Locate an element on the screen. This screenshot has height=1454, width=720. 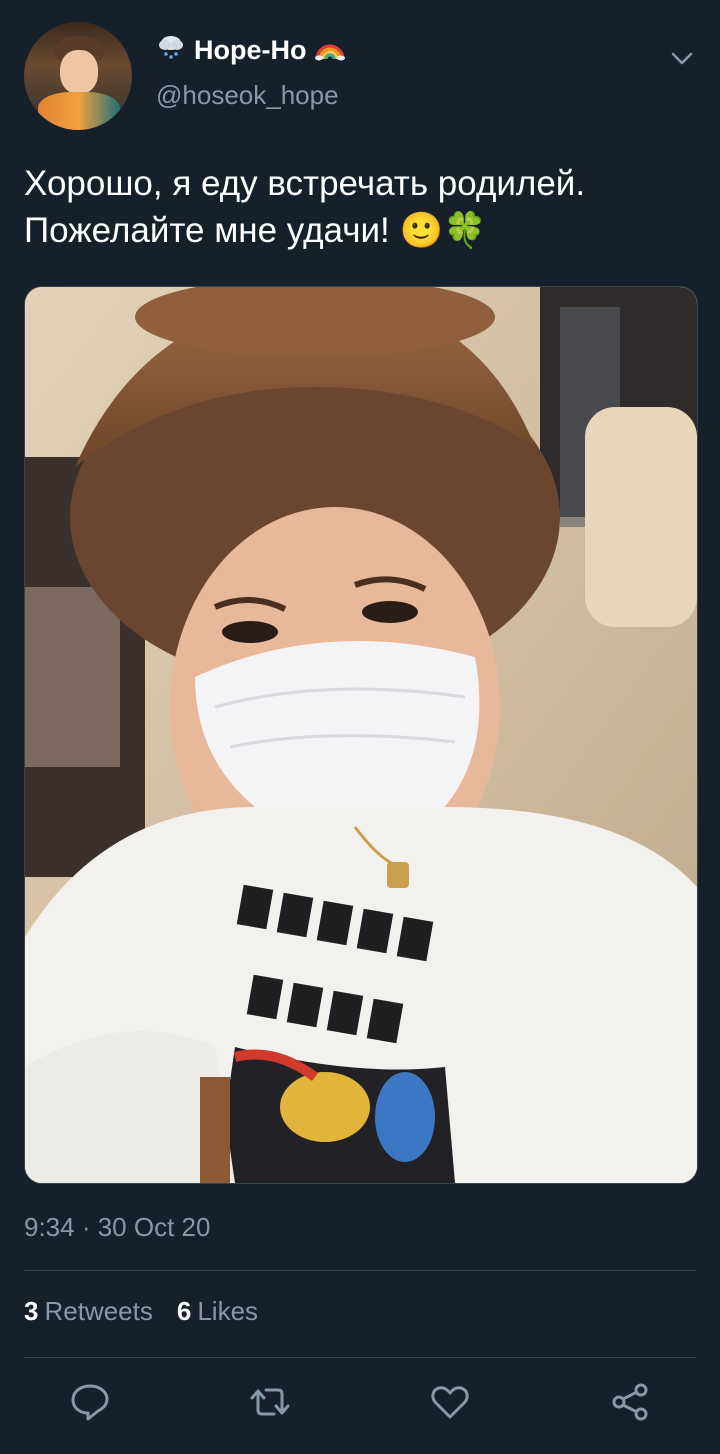
tweet-header: Hope-Ho @hoseok_hope is located at coordinates (360, 76).